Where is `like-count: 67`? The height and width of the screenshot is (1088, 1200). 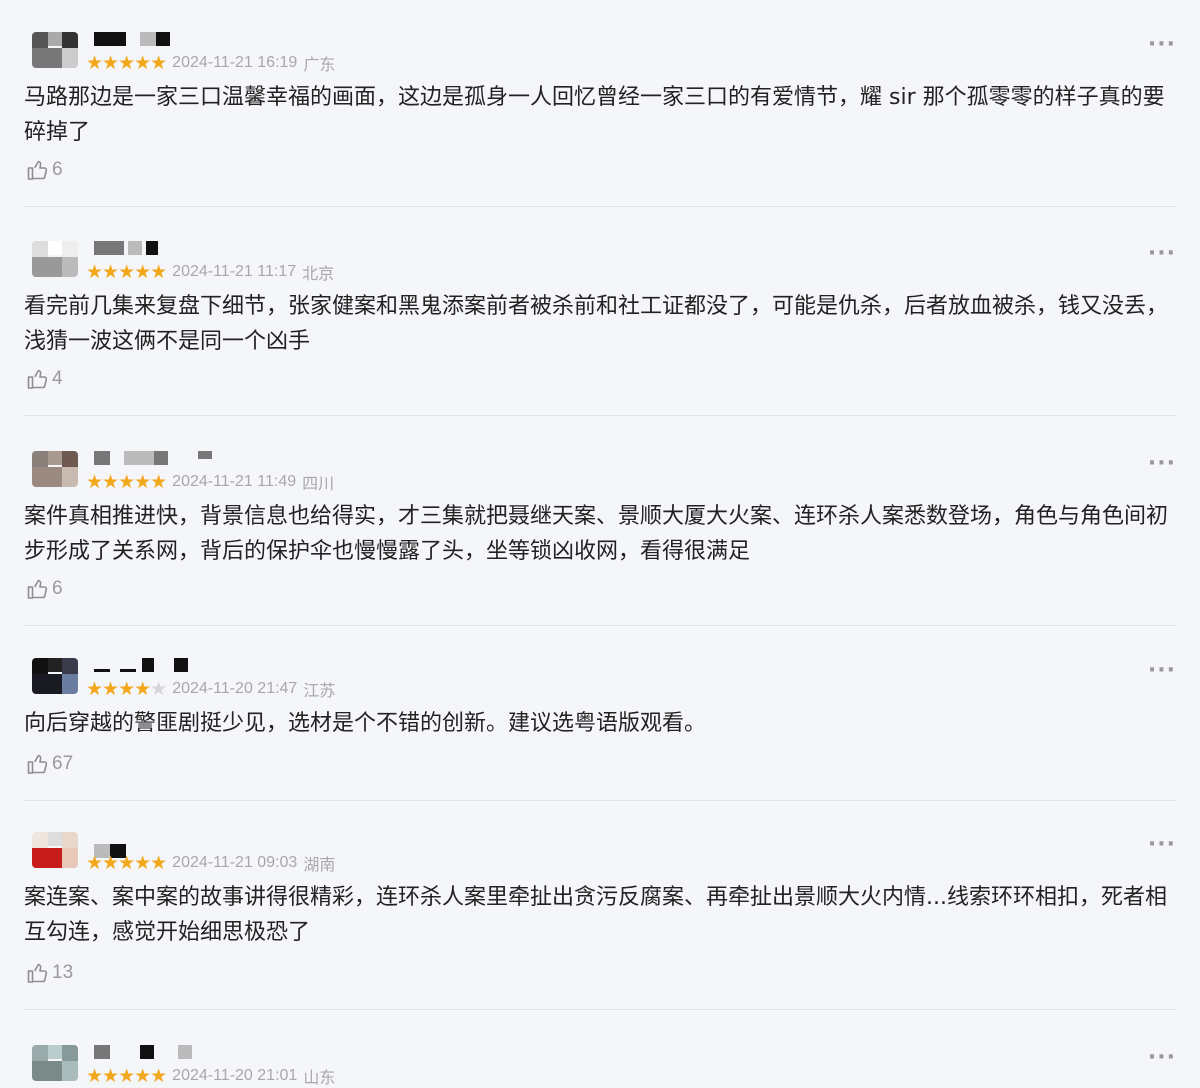
like-count: 67 is located at coordinates (63, 763).